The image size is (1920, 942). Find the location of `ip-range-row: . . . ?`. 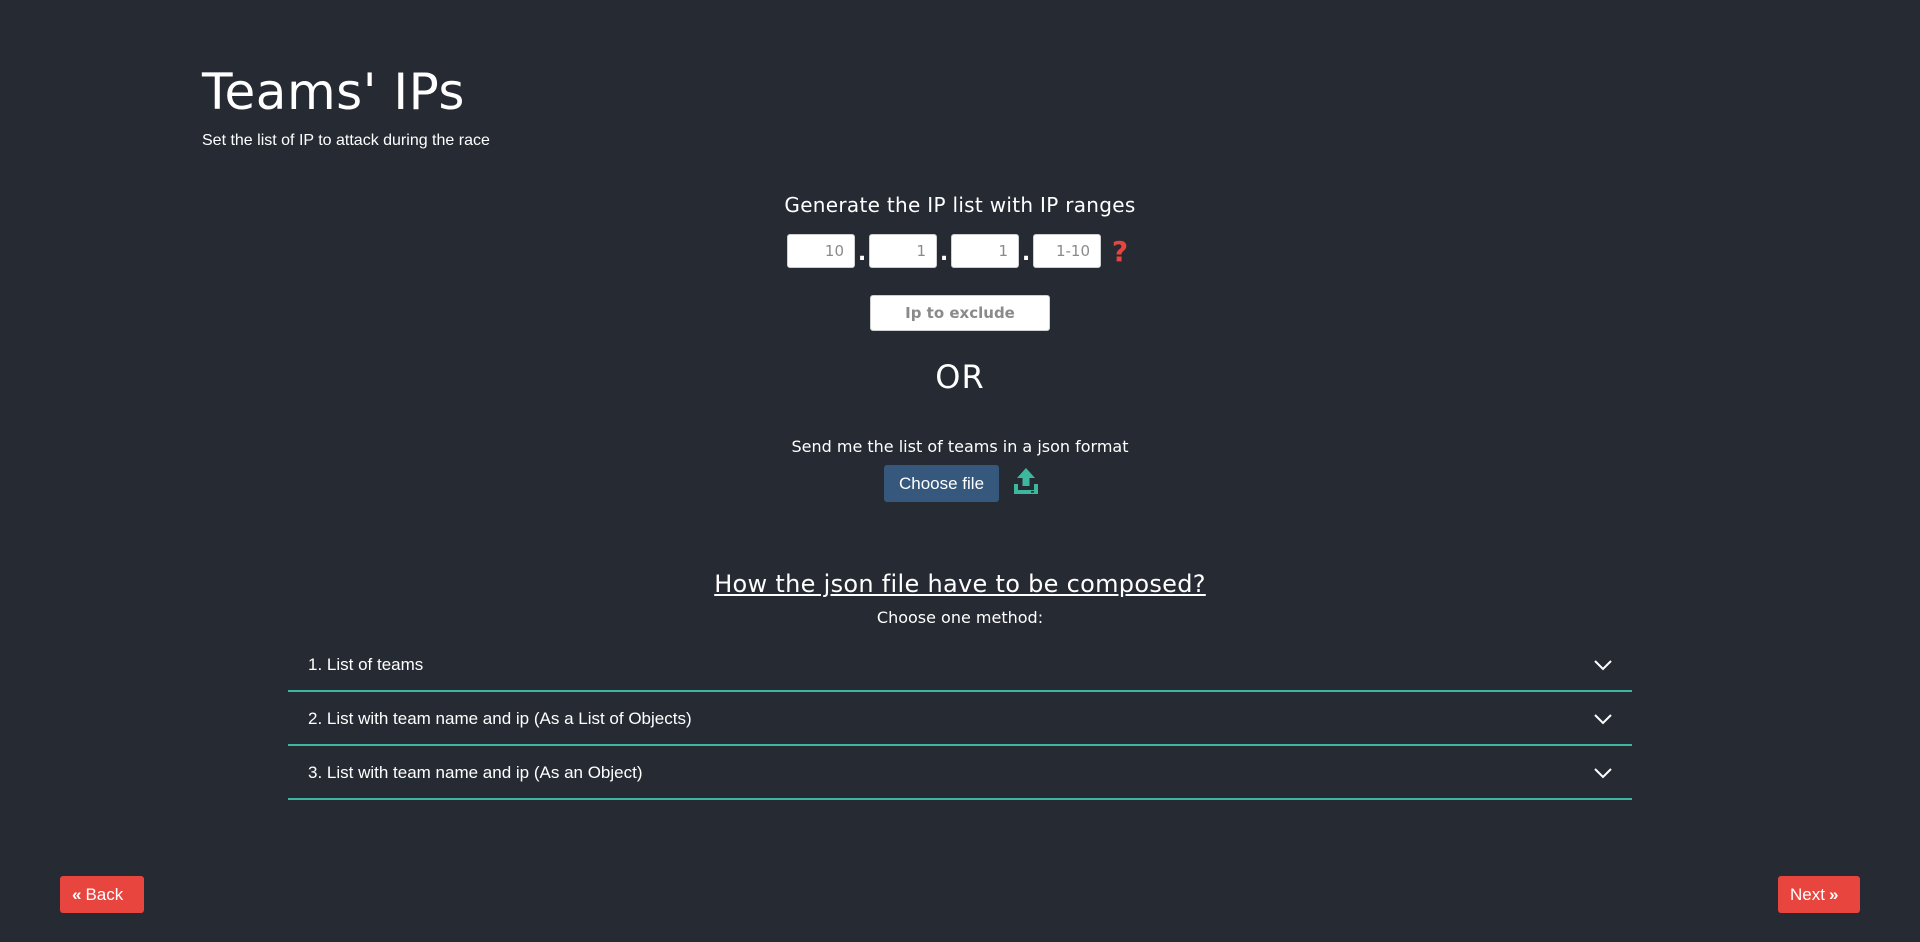

ip-range-row: . . . ? is located at coordinates (959, 251).